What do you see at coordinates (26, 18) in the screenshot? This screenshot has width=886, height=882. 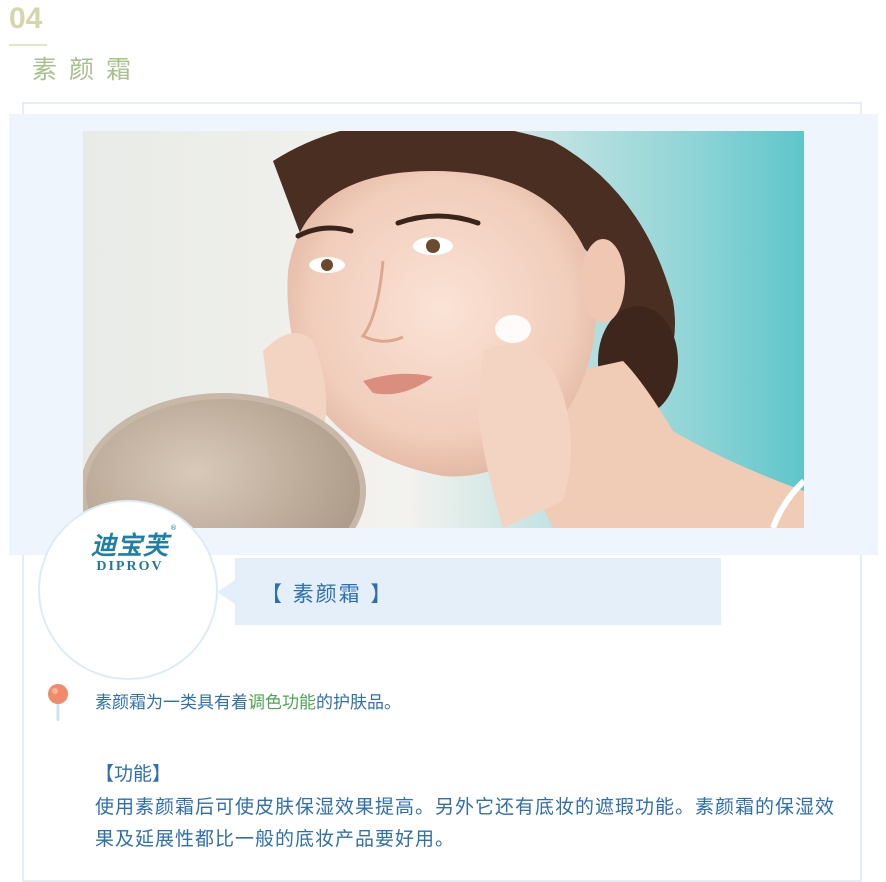 I see `section-number: 04` at bounding box center [26, 18].